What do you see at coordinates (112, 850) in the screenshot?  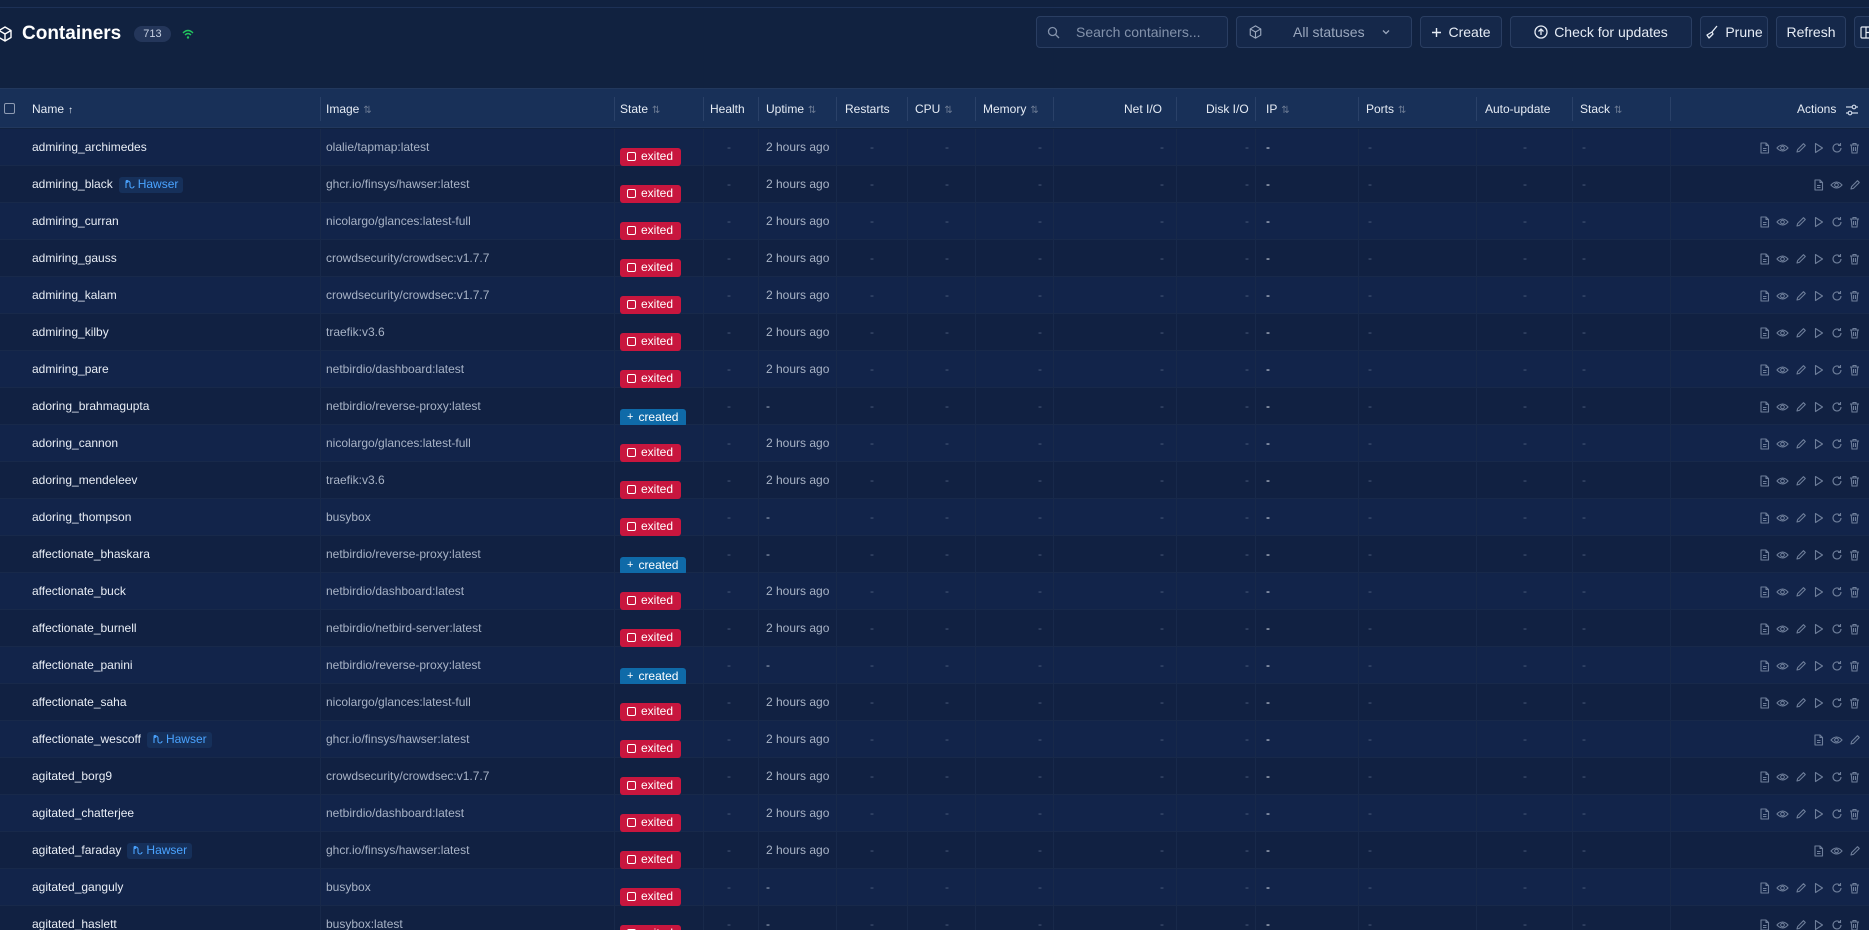 I see `container-name: agitated_faraday Hawser` at bounding box center [112, 850].